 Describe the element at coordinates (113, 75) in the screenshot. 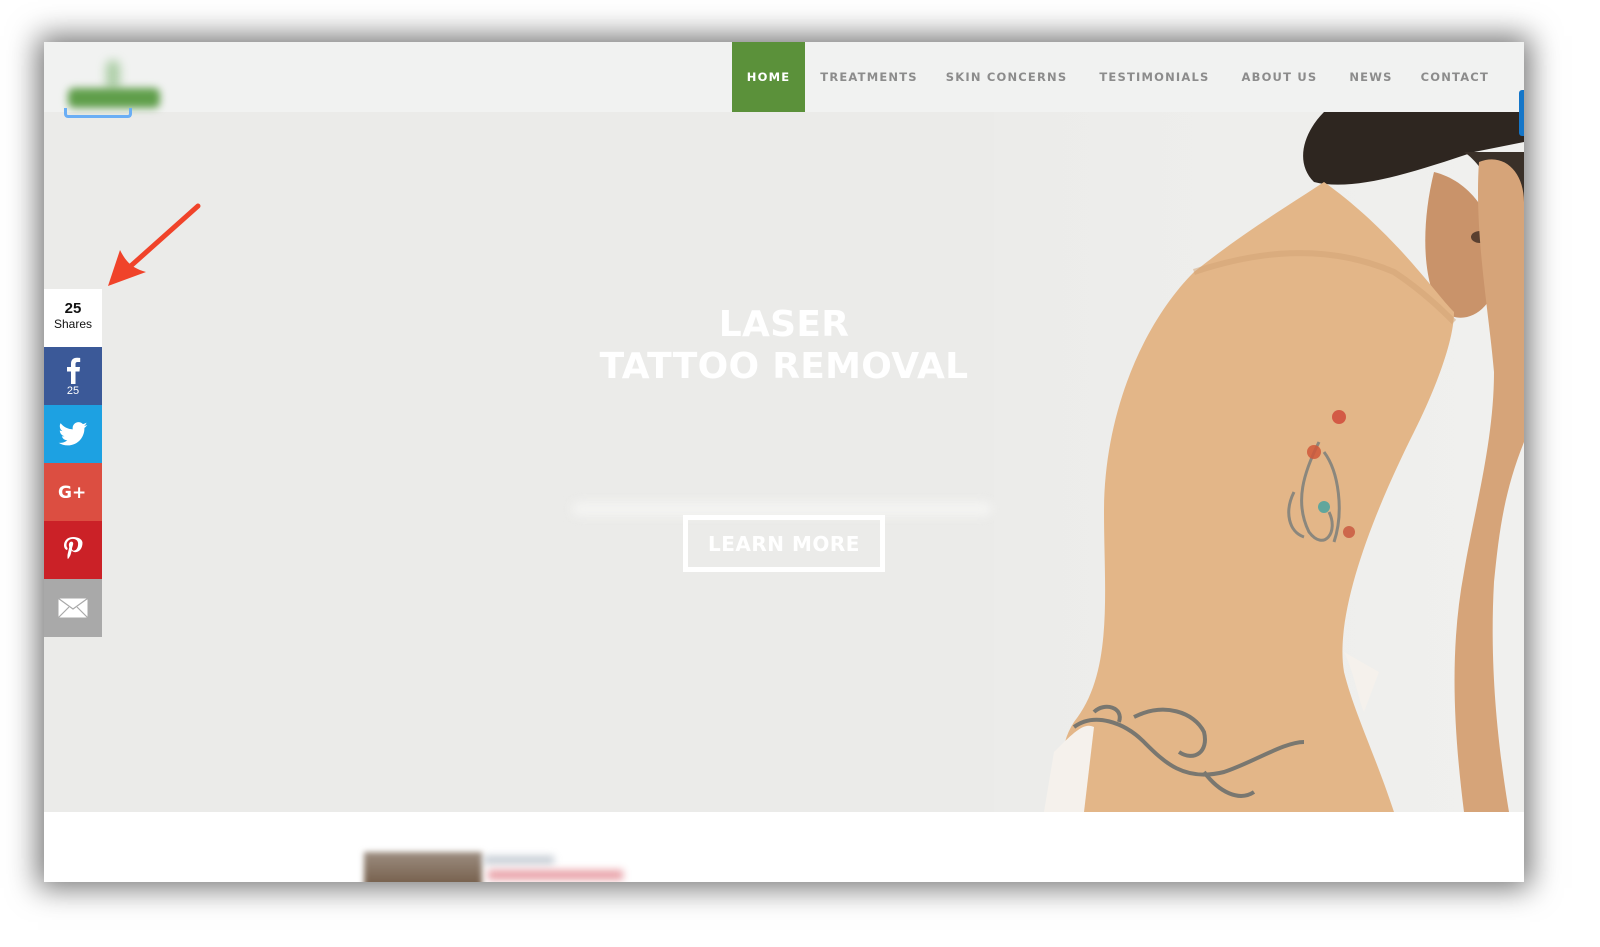

I see `logo-mark` at that location.